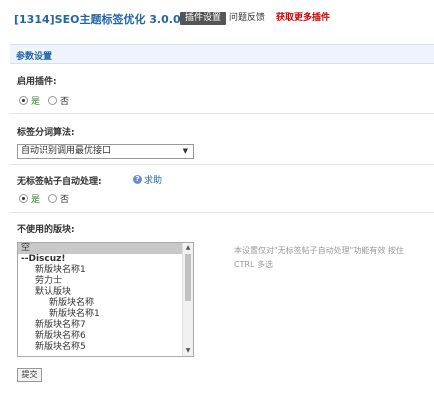  Describe the element at coordinates (23, 100) in the screenshot. I see `enable-plugin-yes-radio` at that location.